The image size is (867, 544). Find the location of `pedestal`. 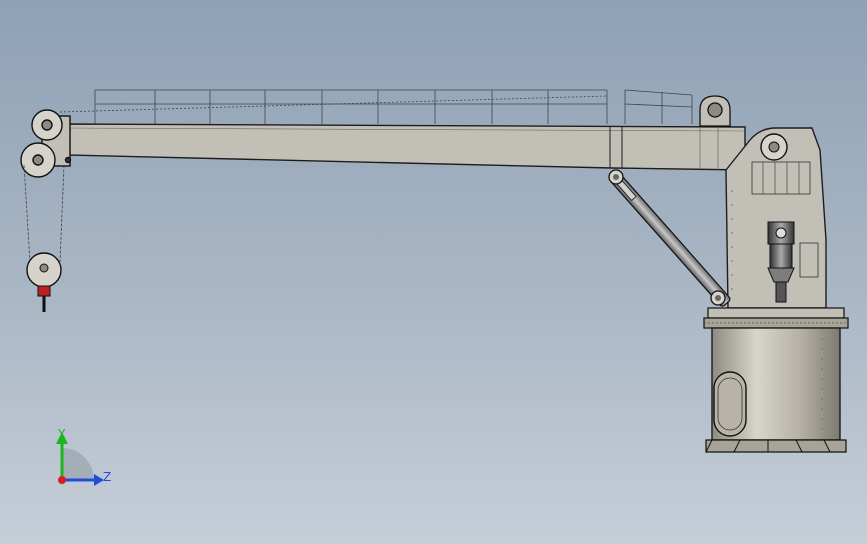

pedestal is located at coordinates (776, 390).